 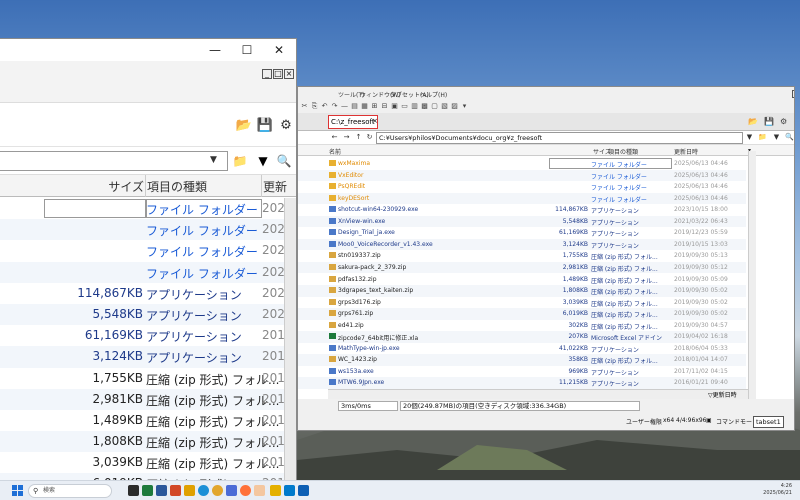 What do you see at coordinates (133, 490) in the screenshot?
I see `task-view-icon` at bounding box center [133, 490].